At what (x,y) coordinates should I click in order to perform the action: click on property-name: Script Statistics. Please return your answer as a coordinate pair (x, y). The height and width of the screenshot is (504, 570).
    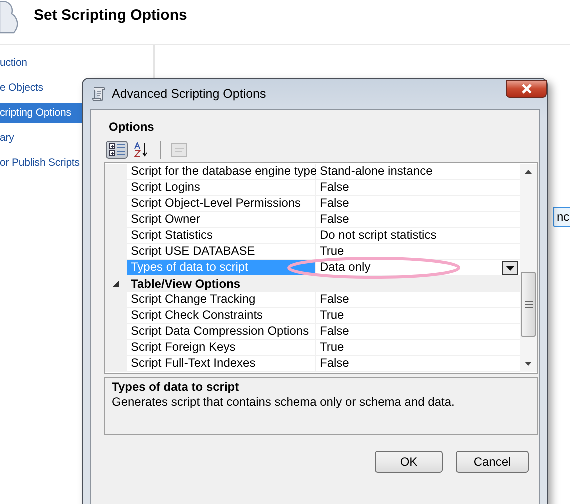
    Looking at the image, I should click on (221, 236).